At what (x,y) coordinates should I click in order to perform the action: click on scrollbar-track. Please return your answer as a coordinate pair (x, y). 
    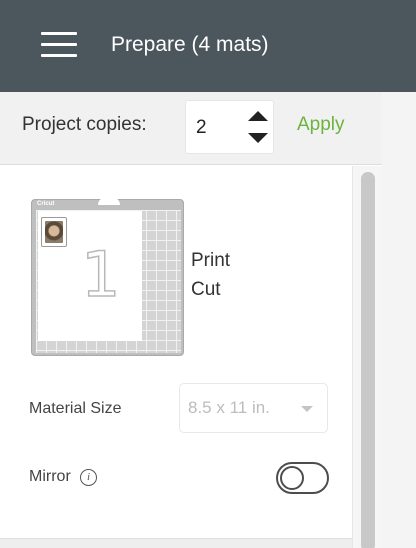
    Looking at the image, I should click on (367, 357).